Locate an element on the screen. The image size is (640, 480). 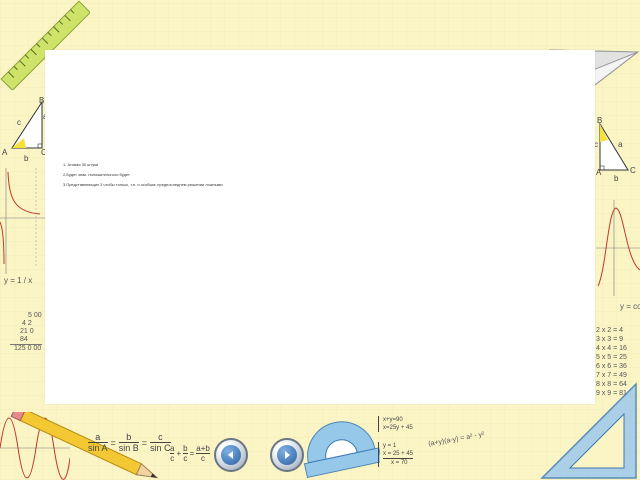
arithmetic-line: 125 0 00 is located at coordinates (26, 348).